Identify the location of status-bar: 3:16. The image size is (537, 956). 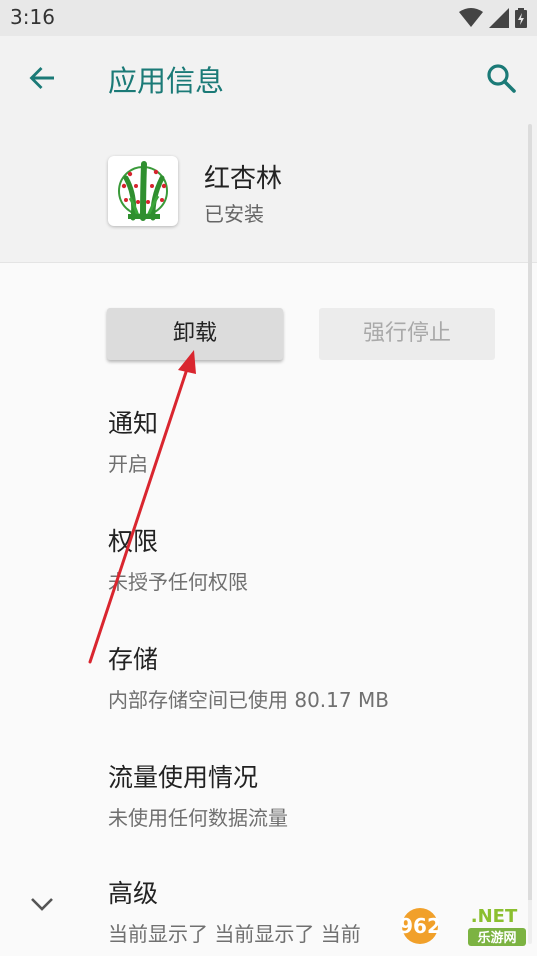
(268, 18).